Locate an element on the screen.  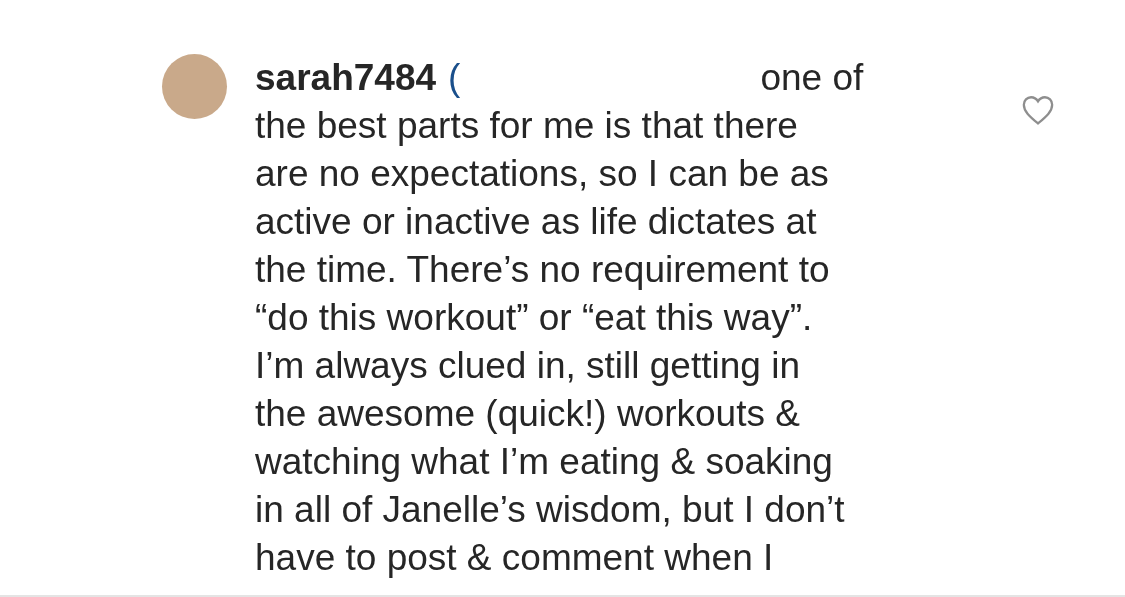
username-link: sarah7484 is located at coordinates (346, 78).